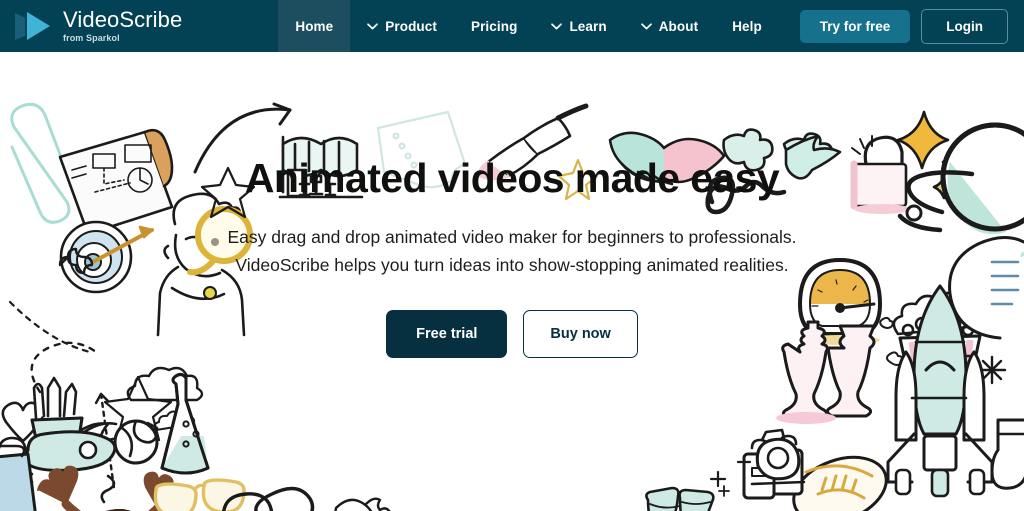 The height and width of the screenshot is (511, 1024). Describe the element at coordinates (580, 333) in the screenshot. I see `buy-now-button: Buy now` at that location.